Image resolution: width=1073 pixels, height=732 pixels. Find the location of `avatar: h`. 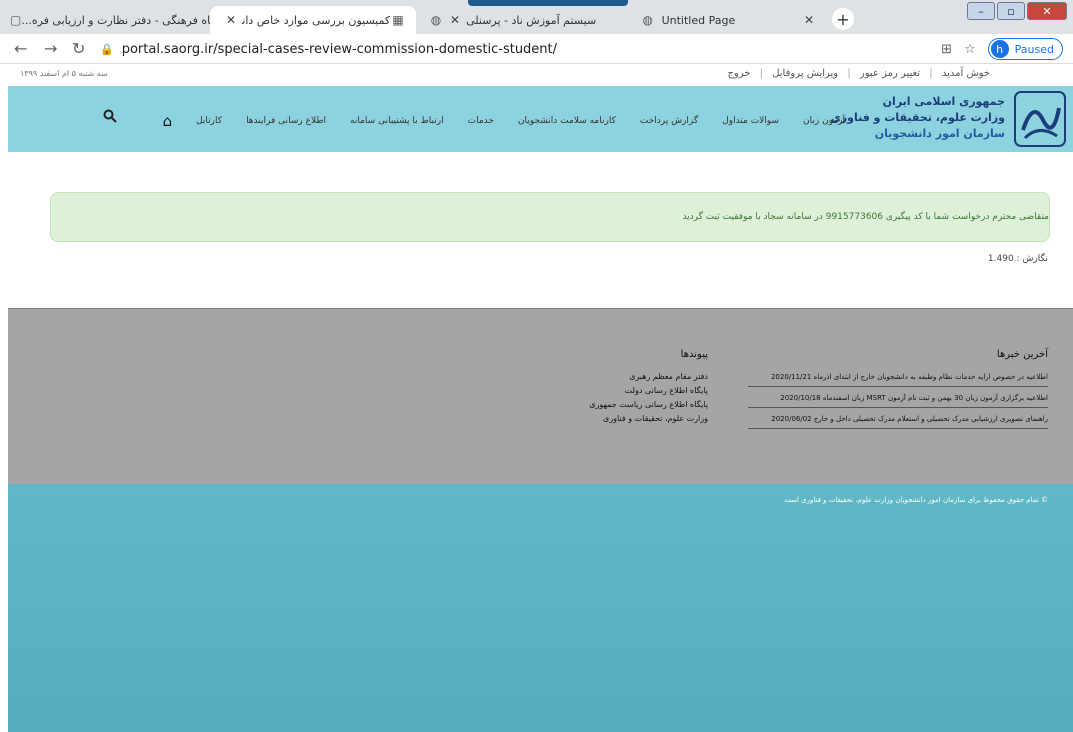

avatar: h is located at coordinates (999, 49).